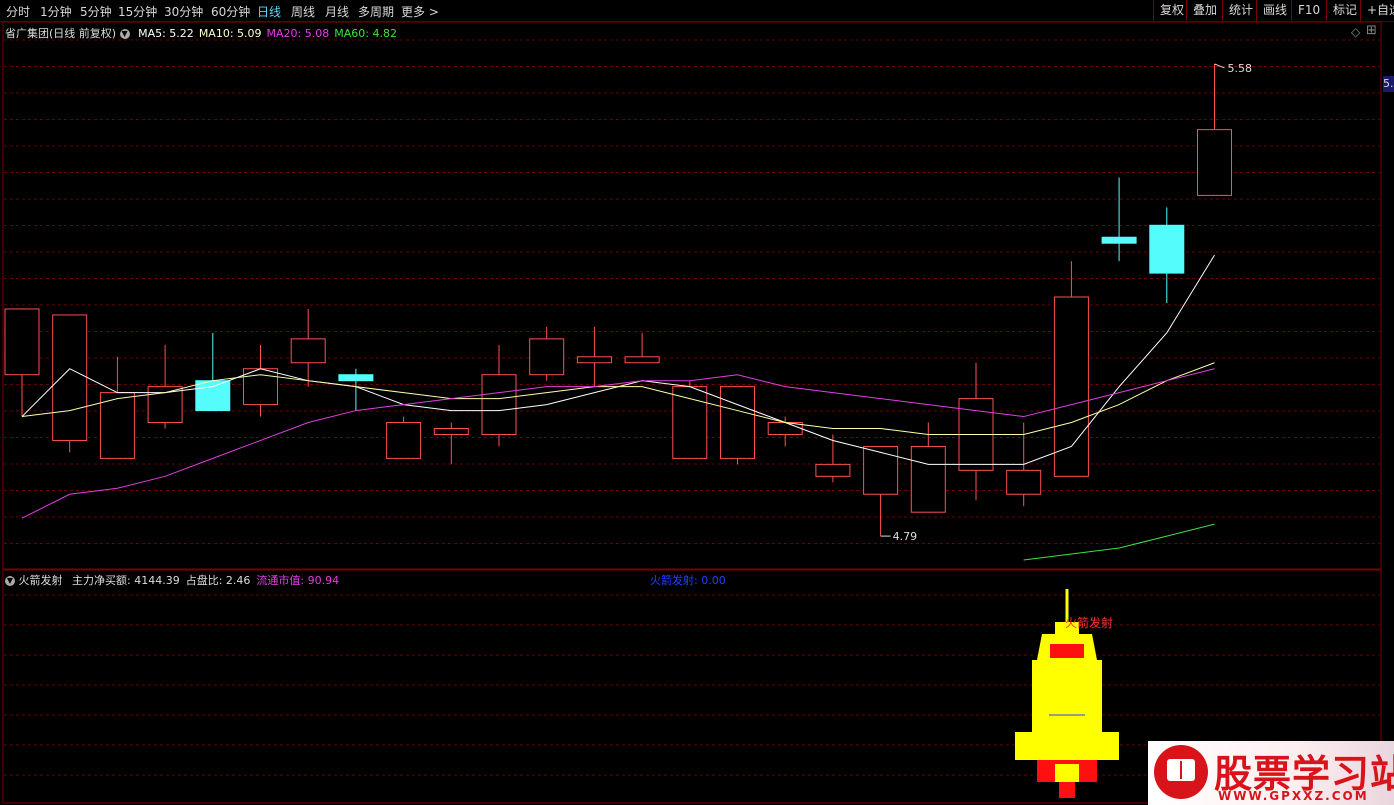 This screenshot has width=1394, height=805. I want to click on indicator-field-0: 主力净买额: 4144.39, so click(126, 580).